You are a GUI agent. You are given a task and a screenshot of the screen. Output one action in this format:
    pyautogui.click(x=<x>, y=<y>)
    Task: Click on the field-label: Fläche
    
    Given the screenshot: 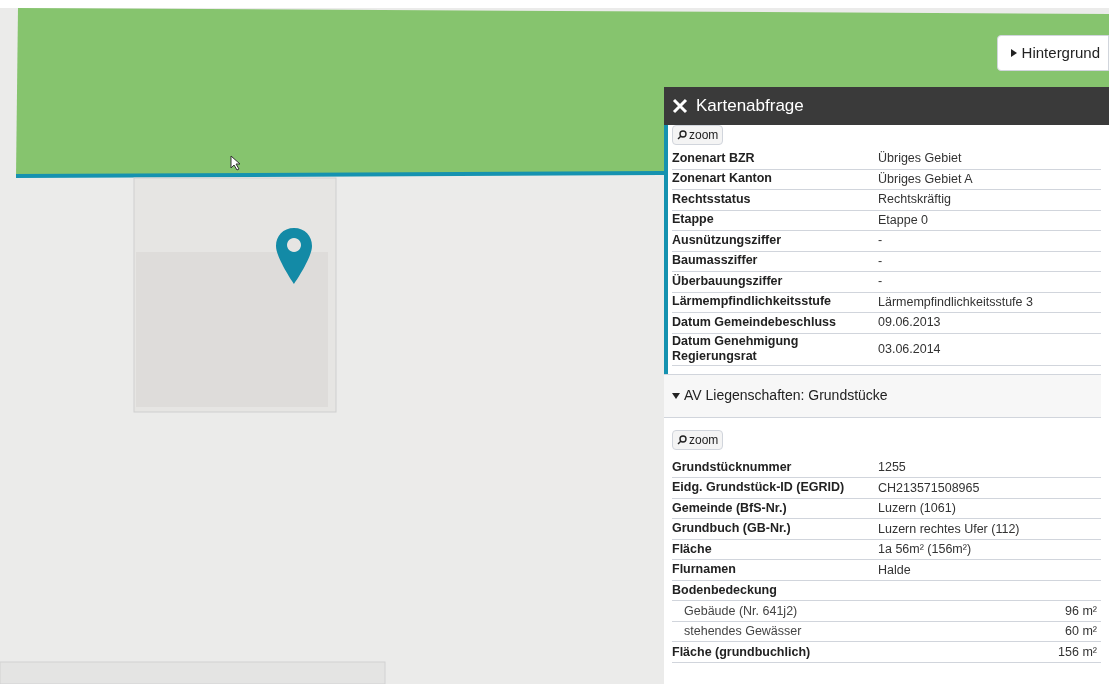 What is the action you would take?
    pyautogui.click(x=692, y=549)
    